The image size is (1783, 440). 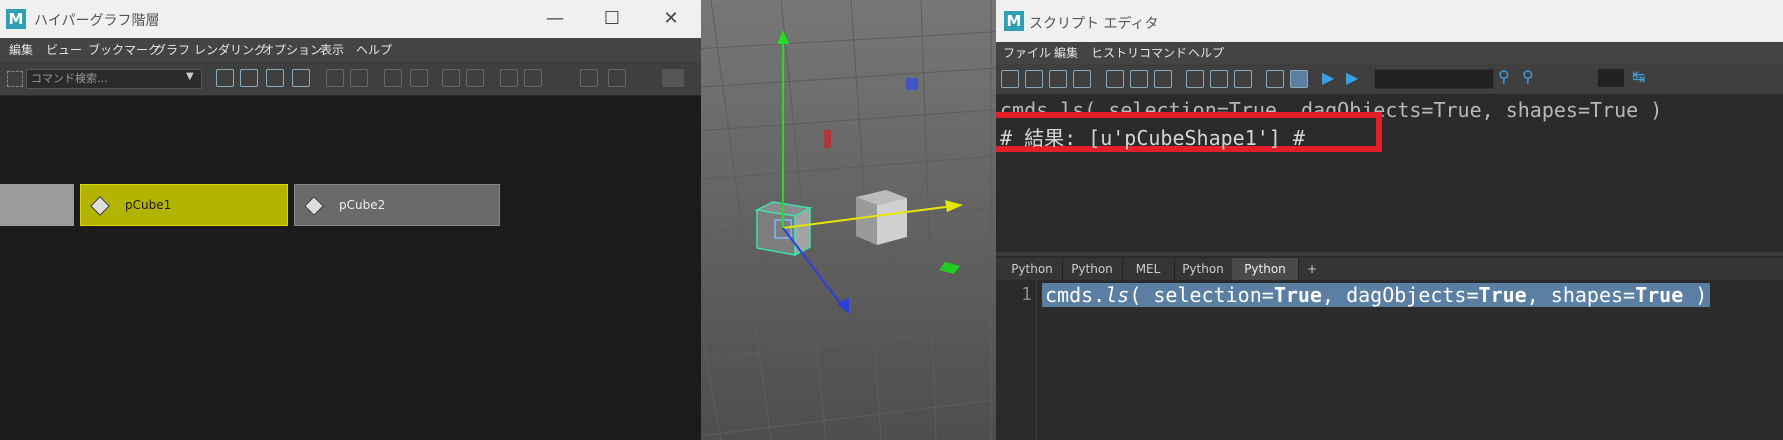 I want to click on execute-all-icon: ▶, so click(x=1328, y=77).